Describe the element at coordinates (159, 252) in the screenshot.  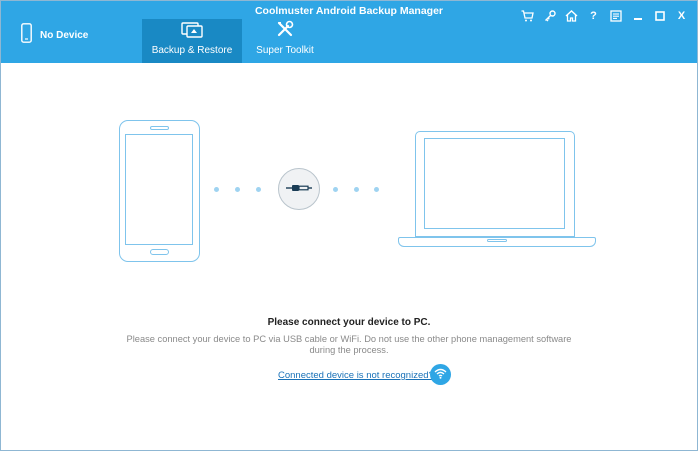
I see `phone-home-button` at that location.